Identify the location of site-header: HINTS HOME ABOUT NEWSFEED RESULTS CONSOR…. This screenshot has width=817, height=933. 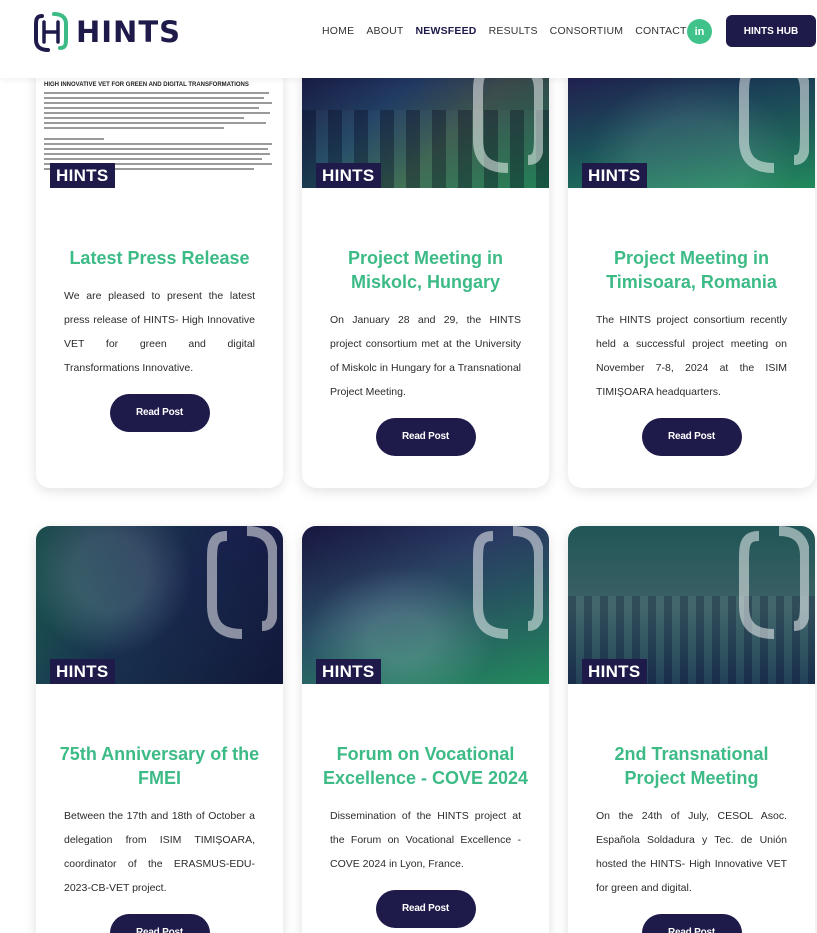
(408, 39).